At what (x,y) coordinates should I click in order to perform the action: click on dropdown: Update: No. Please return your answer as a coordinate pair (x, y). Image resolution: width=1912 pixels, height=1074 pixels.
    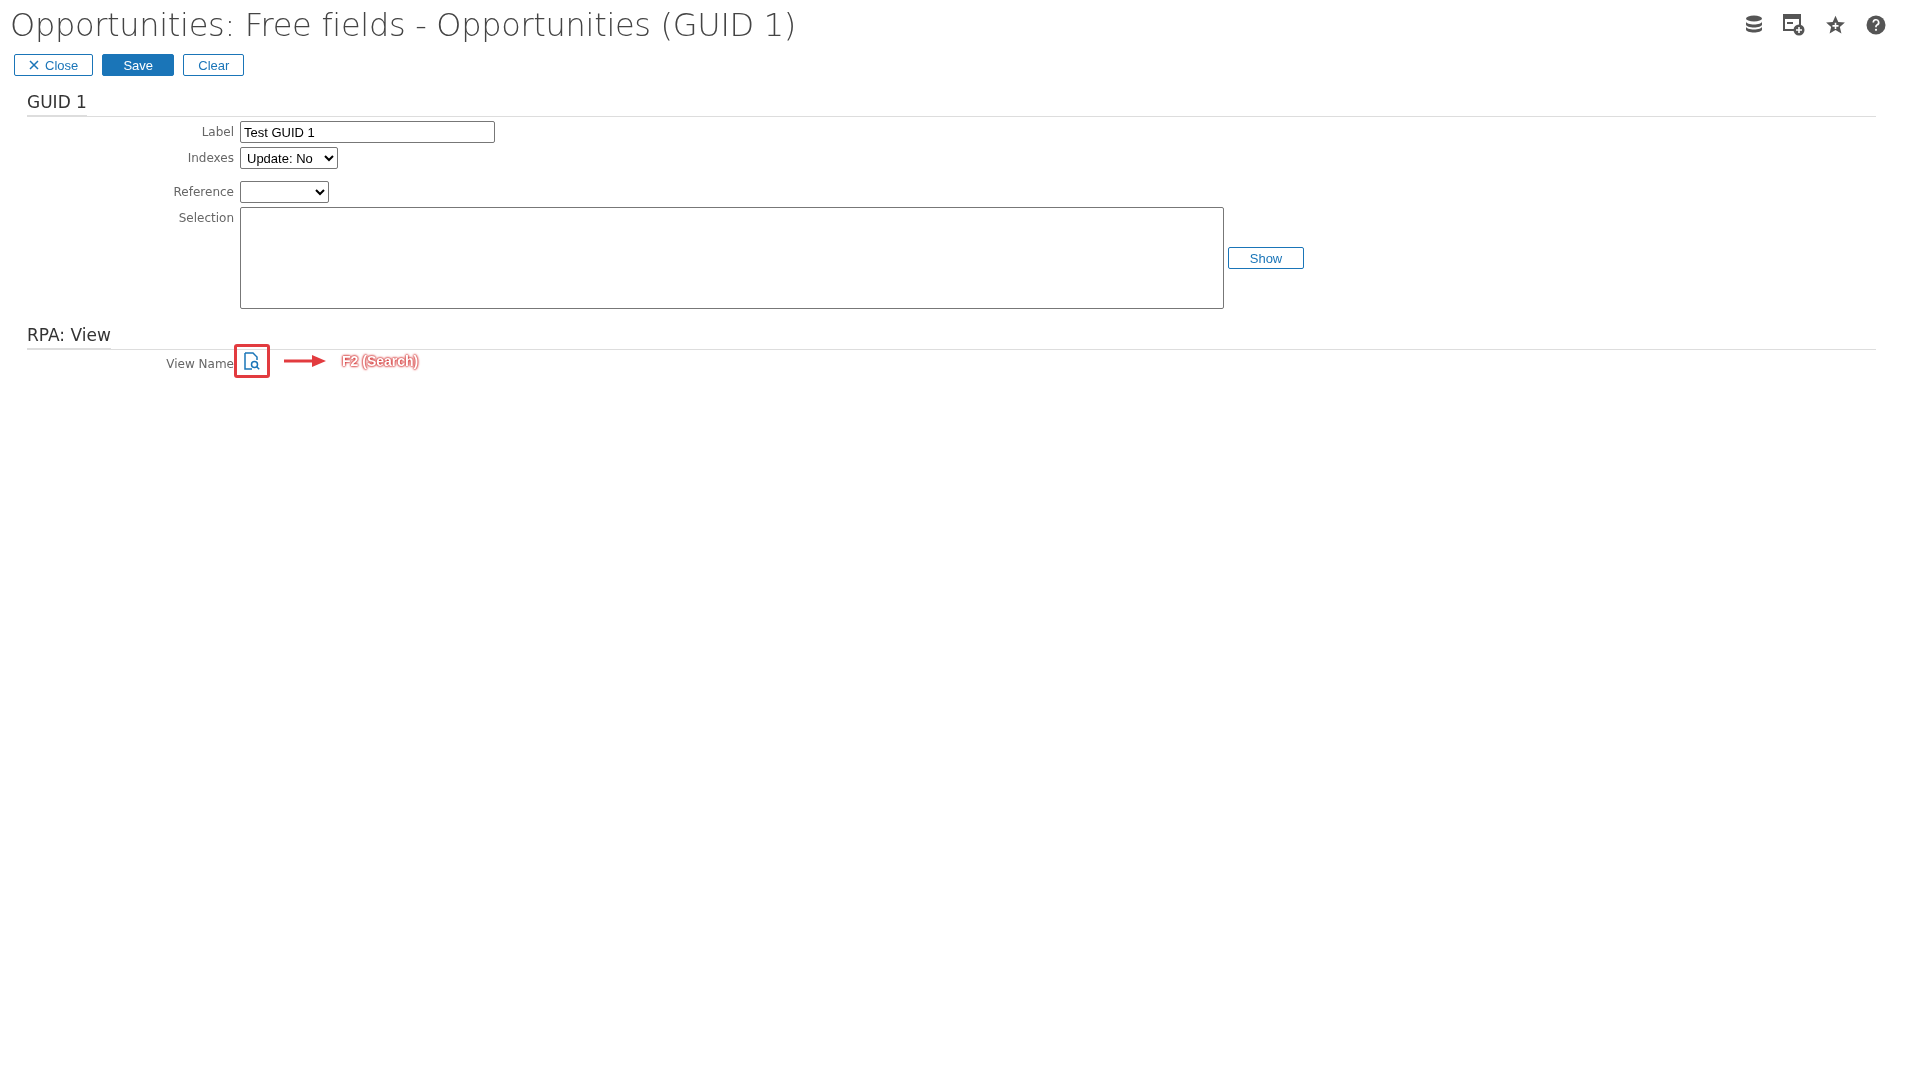
    Looking at the image, I should click on (289, 158).